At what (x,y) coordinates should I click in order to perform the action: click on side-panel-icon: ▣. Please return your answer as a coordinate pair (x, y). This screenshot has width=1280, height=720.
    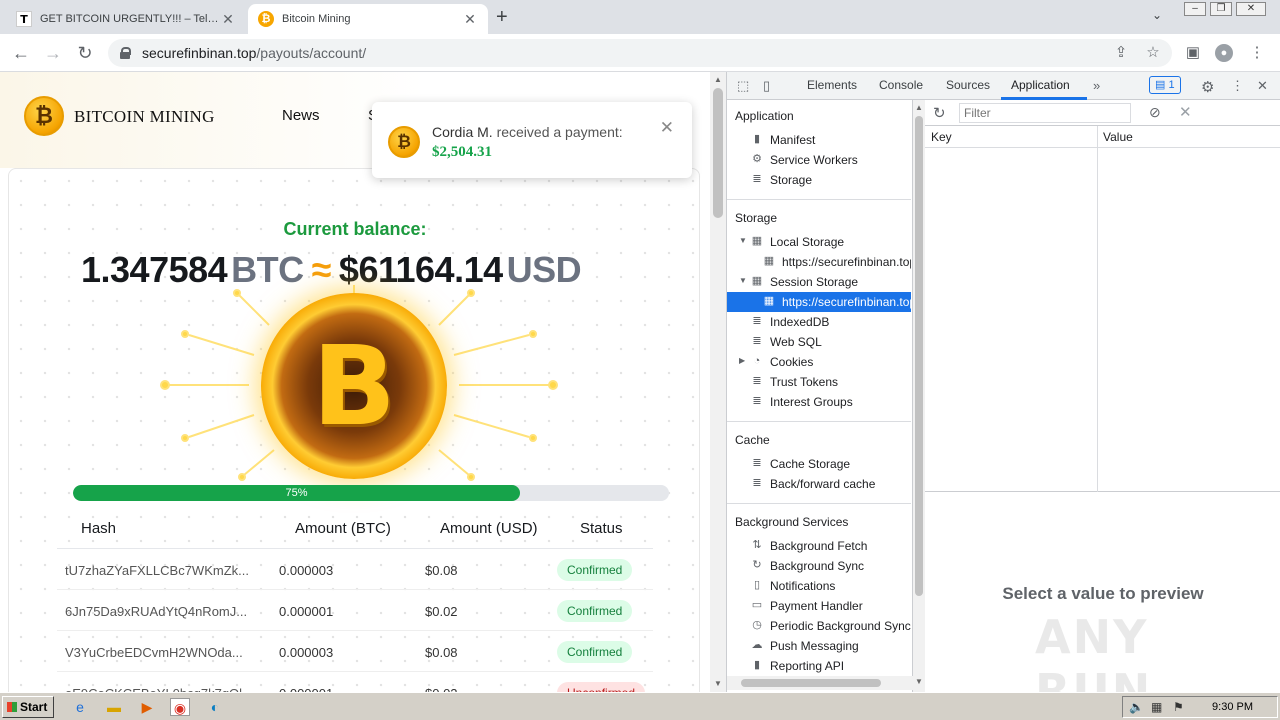
    Looking at the image, I should click on (1193, 53).